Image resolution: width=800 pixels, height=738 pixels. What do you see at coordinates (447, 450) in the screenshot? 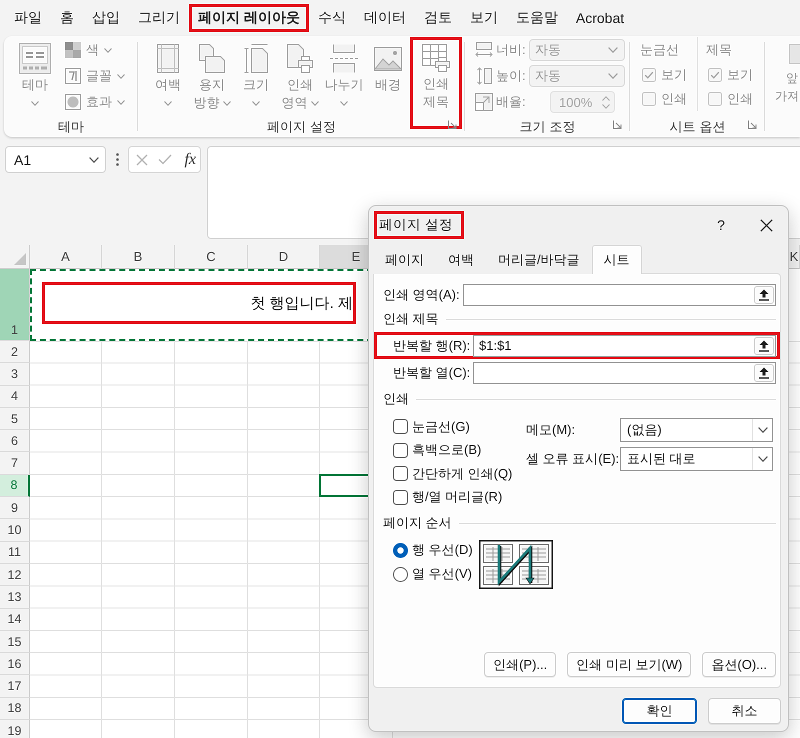
I see `checkbox-label: 흑백으로(B)` at bounding box center [447, 450].